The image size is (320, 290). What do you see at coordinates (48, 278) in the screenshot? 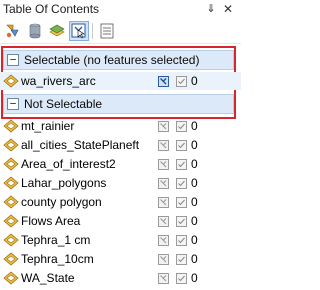
I see `layer-name: WA_State` at bounding box center [48, 278].